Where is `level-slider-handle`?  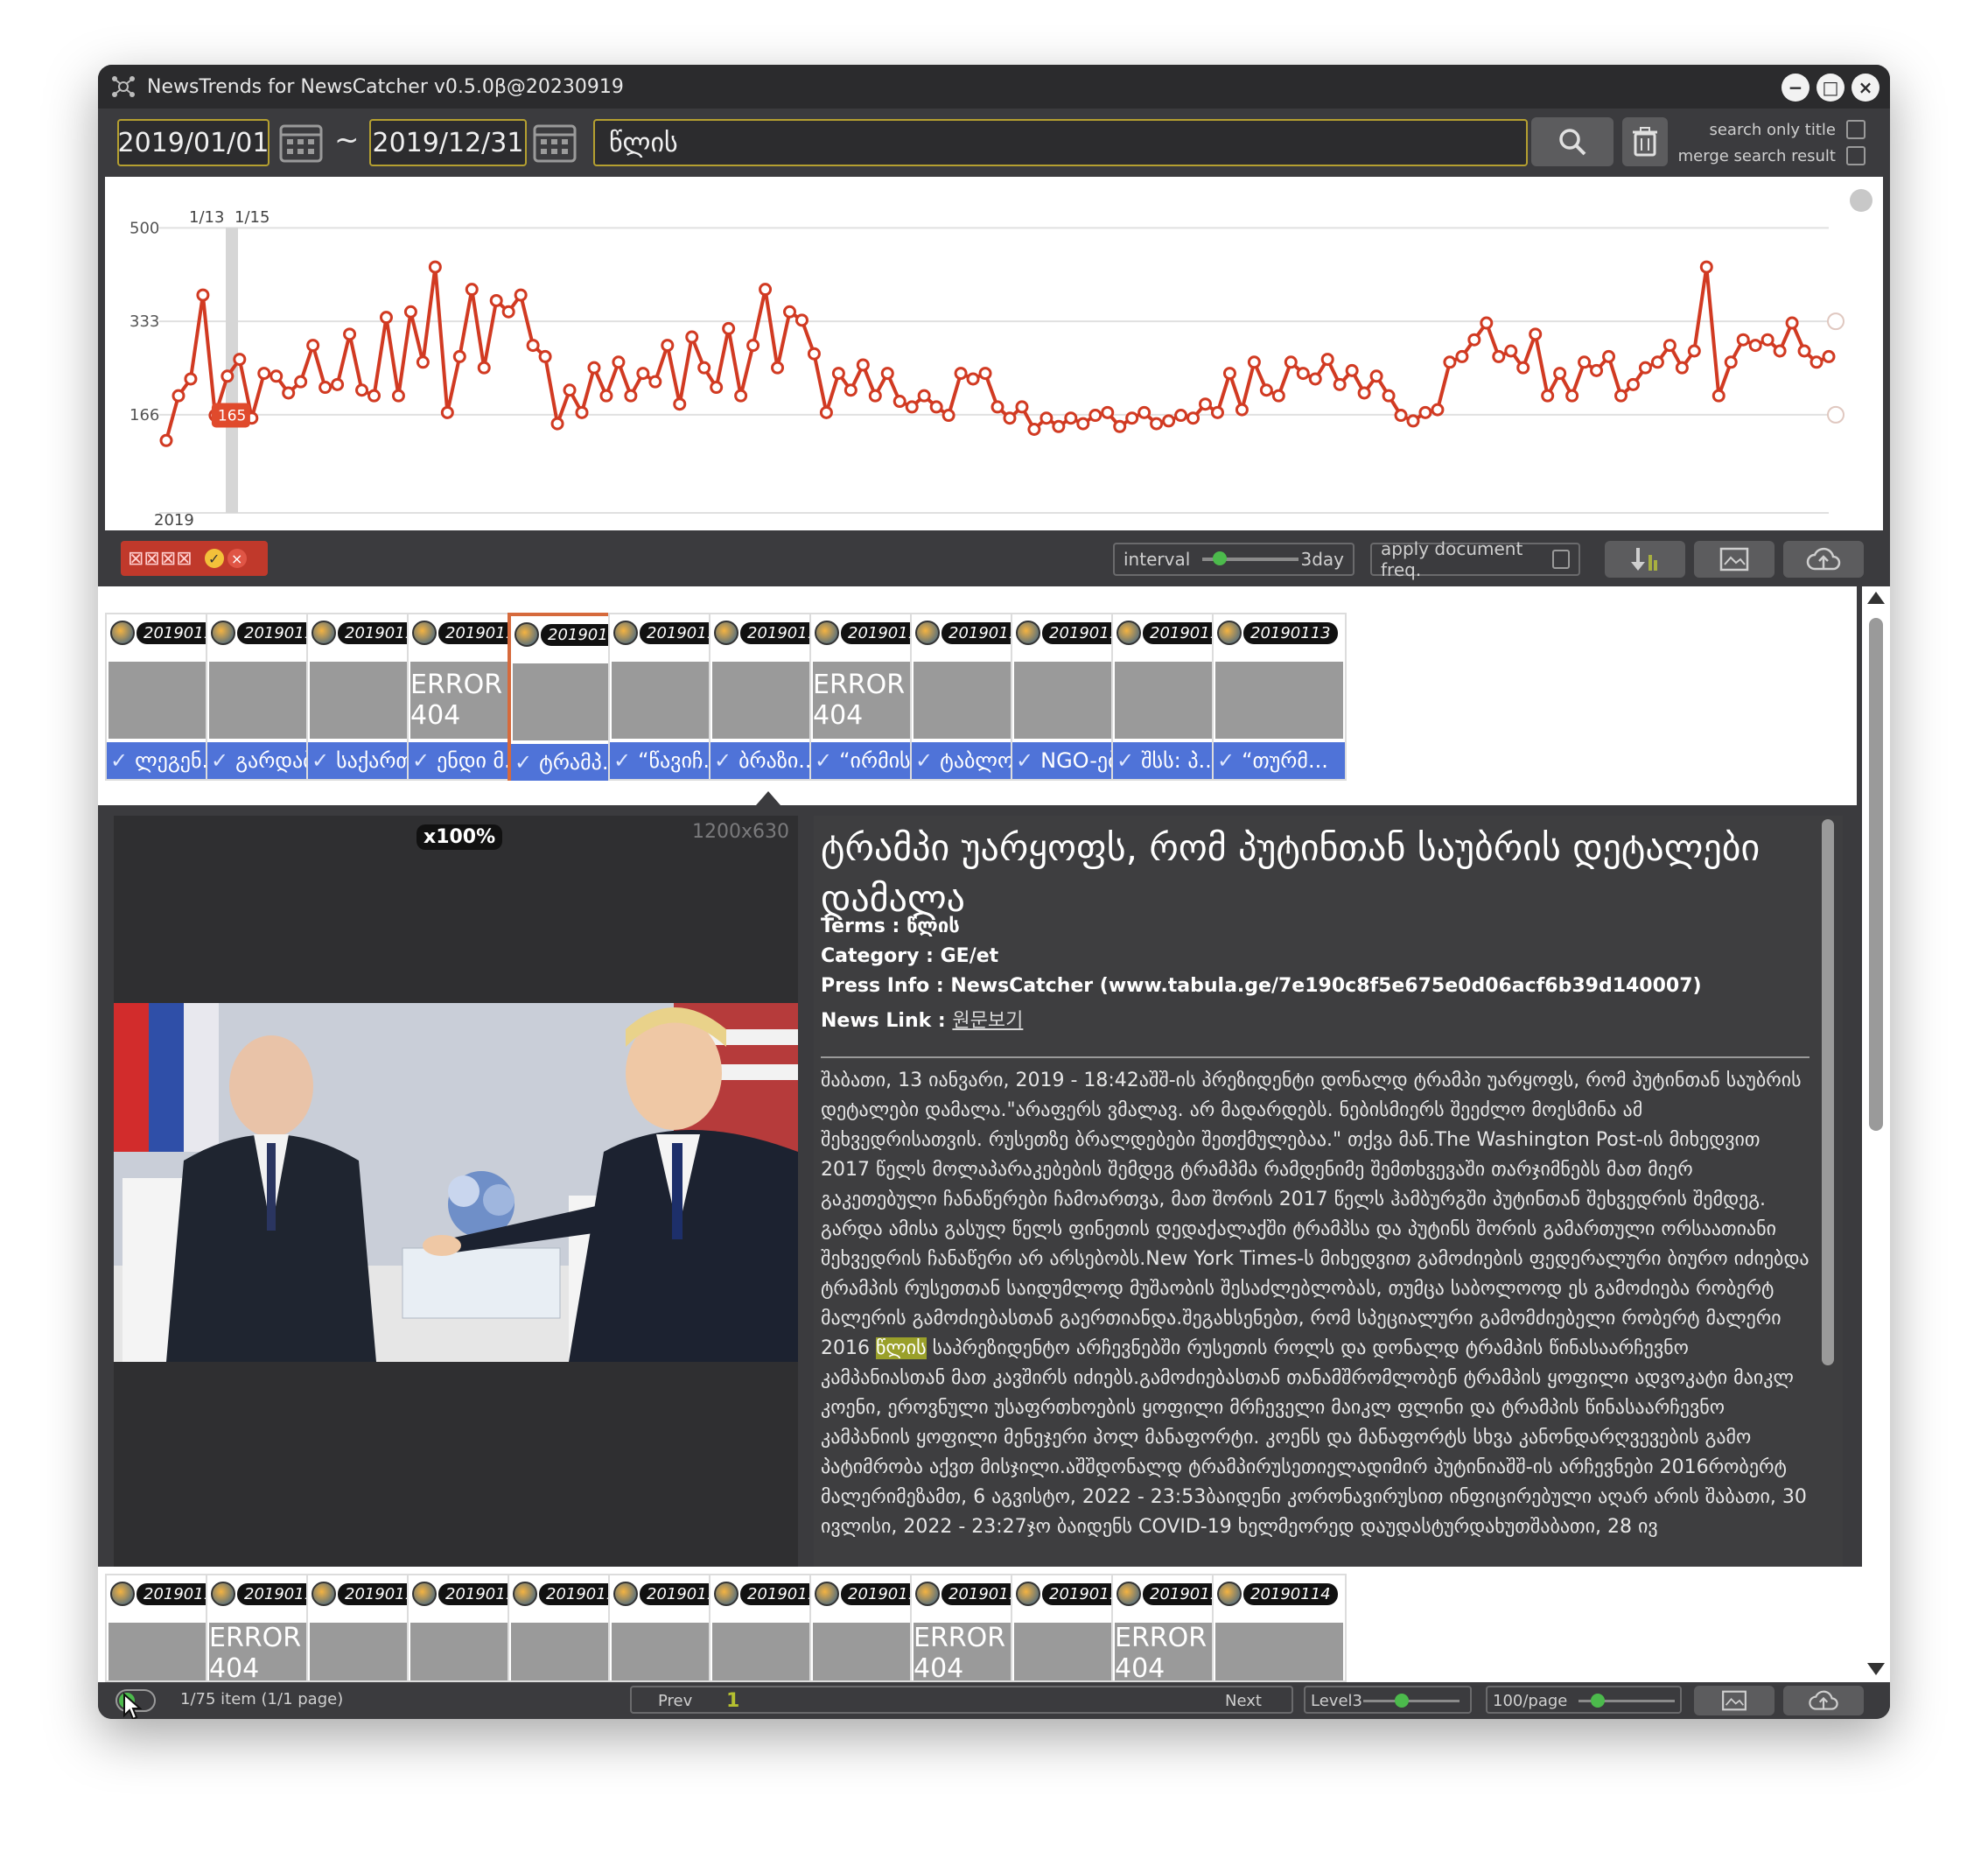
level-slider-handle is located at coordinates (1402, 1701).